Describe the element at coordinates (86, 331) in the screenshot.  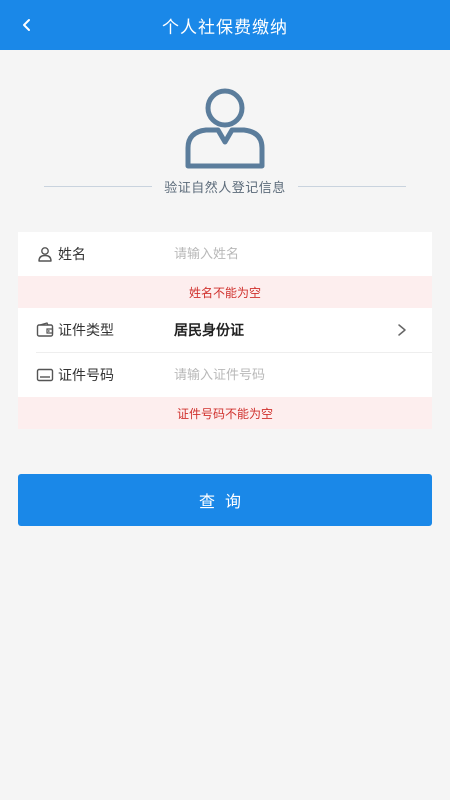
I see `id-type-label: 证件类型` at that location.